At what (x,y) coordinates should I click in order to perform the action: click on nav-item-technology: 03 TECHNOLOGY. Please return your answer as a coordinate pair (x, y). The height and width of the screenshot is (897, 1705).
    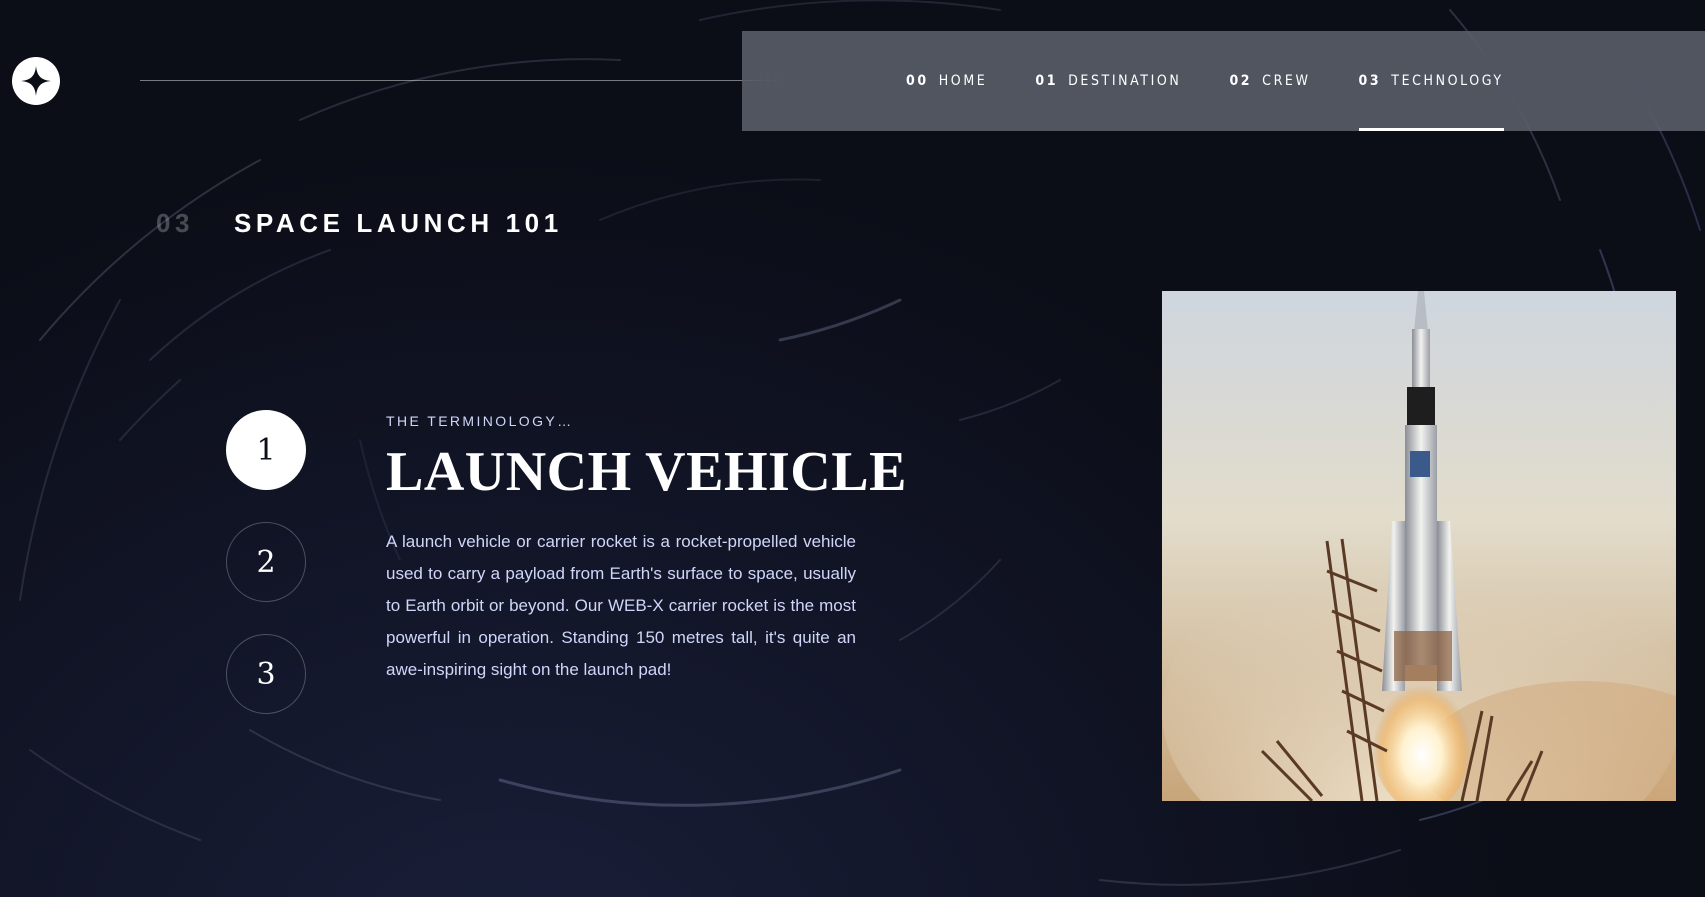
    Looking at the image, I should click on (1431, 81).